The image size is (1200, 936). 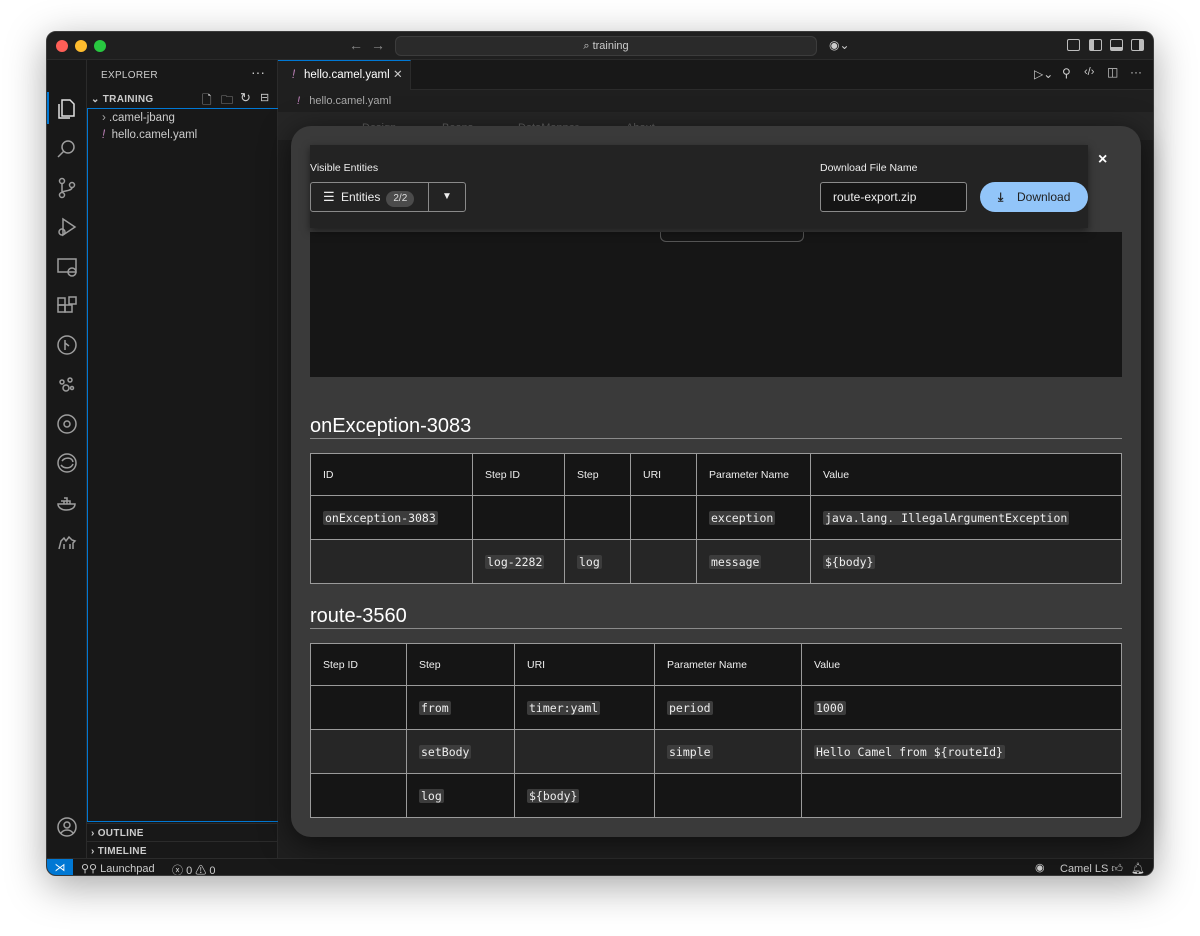 I want to click on sidebar-title: EXPLORER, so click(x=129, y=75).